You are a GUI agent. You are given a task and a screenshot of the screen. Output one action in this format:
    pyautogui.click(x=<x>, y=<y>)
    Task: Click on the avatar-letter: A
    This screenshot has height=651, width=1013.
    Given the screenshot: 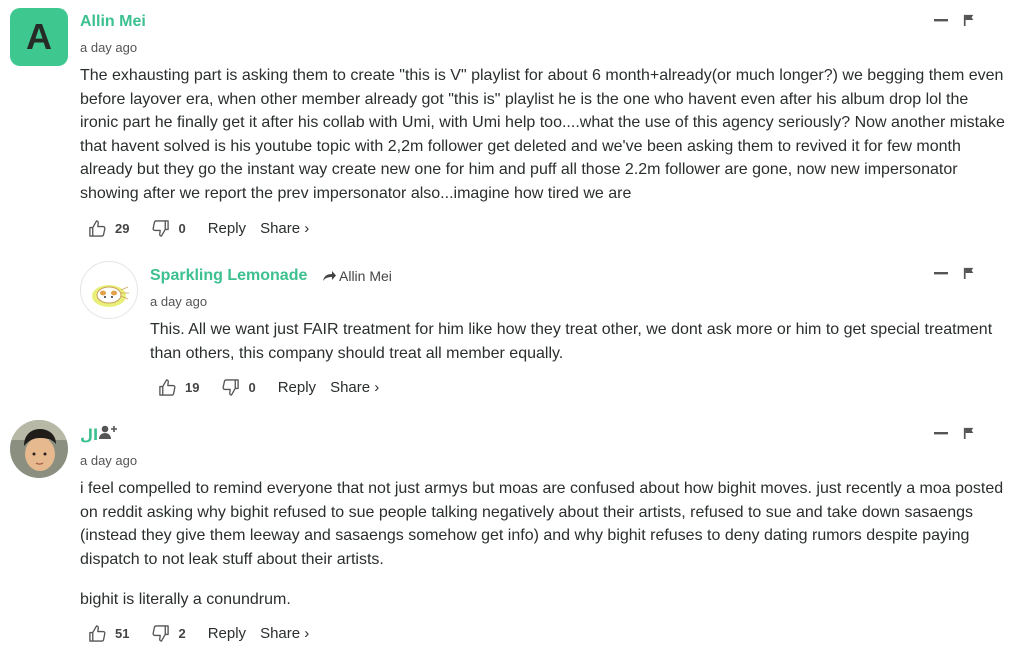 What is the action you would take?
    pyautogui.click(x=39, y=36)
    